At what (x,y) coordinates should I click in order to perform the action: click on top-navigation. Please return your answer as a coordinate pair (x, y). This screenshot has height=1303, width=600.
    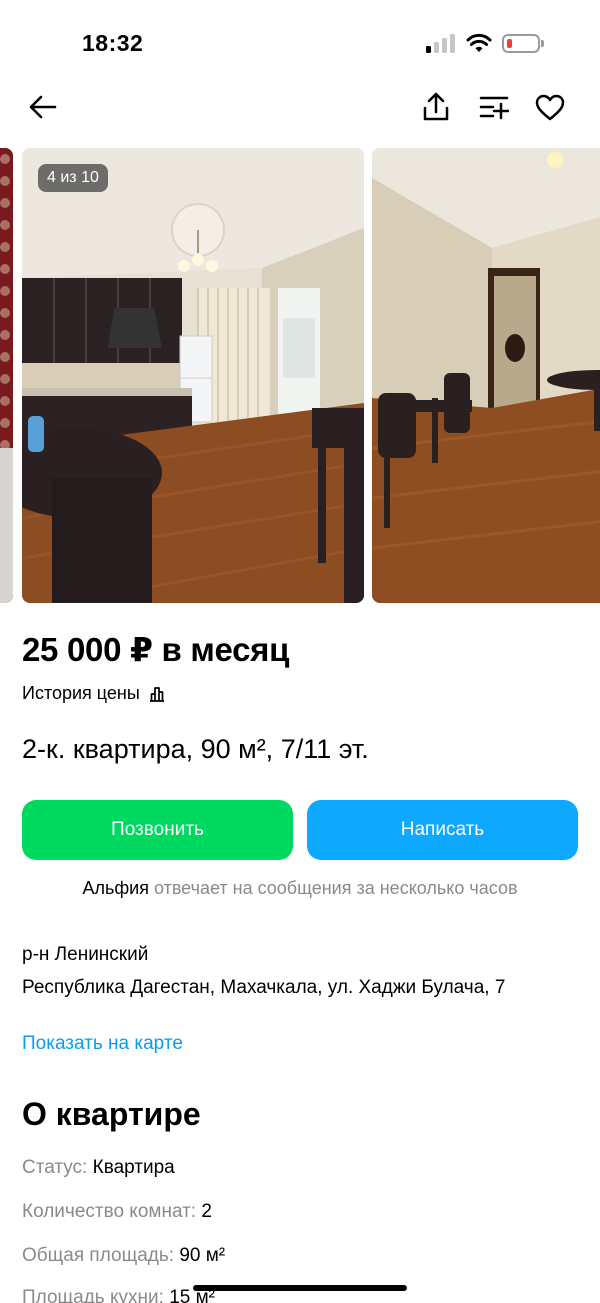
    Looking at the image, I should click on (300, 107).